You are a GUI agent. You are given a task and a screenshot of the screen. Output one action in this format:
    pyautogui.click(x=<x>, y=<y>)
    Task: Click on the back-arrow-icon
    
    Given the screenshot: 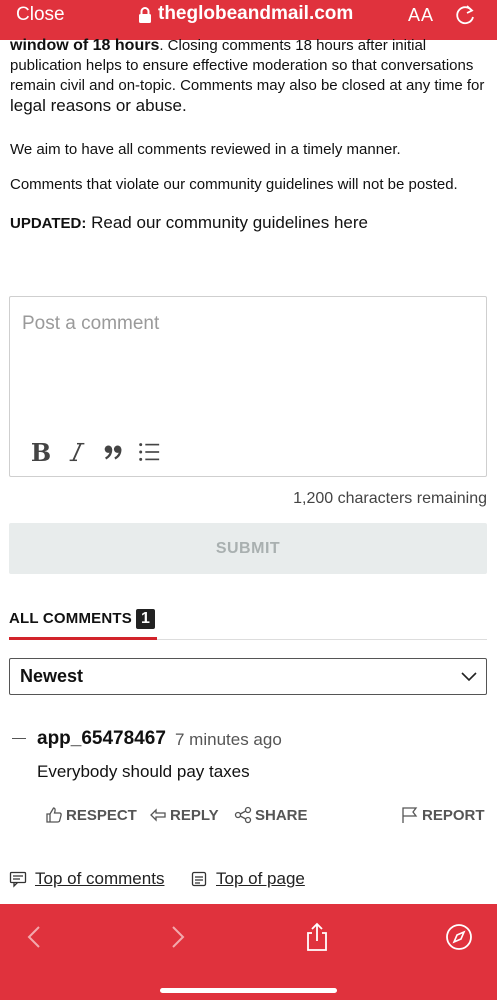 What is the action you would take?
    pyautogui.click(x=35, y=937)
    